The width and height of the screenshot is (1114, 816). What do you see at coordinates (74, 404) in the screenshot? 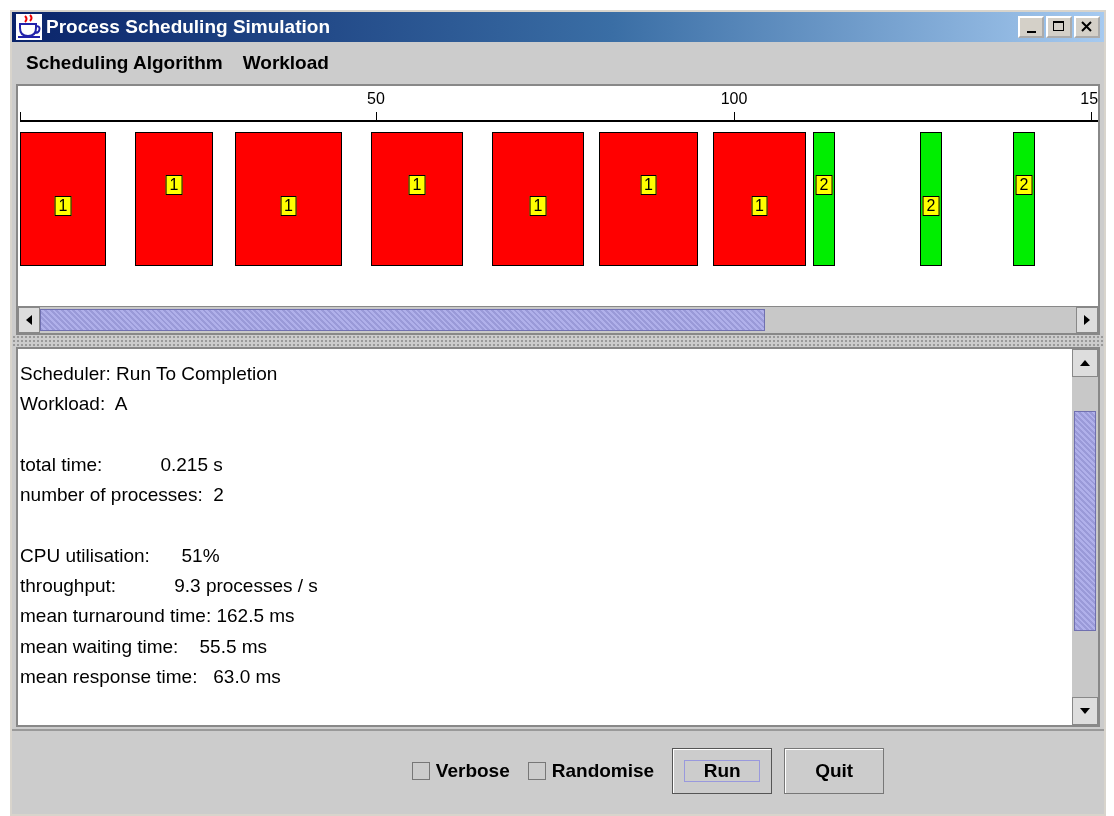
I see `report-line: Workload: A` at bounding box center [74, 404].